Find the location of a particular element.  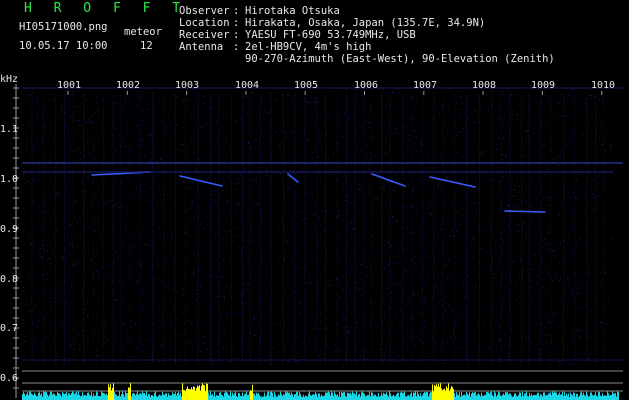

y-tick-label: 0.8 is located at coordinates (9, 279).